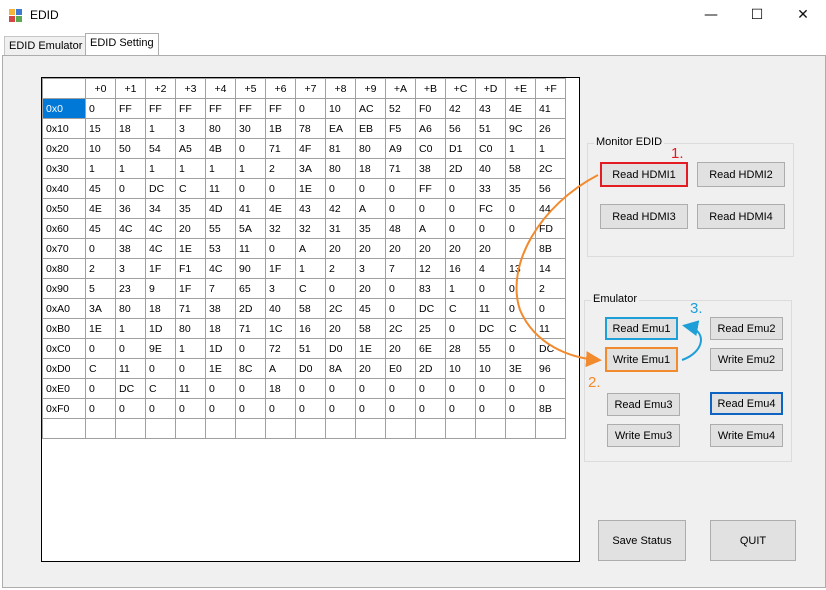  I want to click on grid-cell: F0, so click(430, 108).